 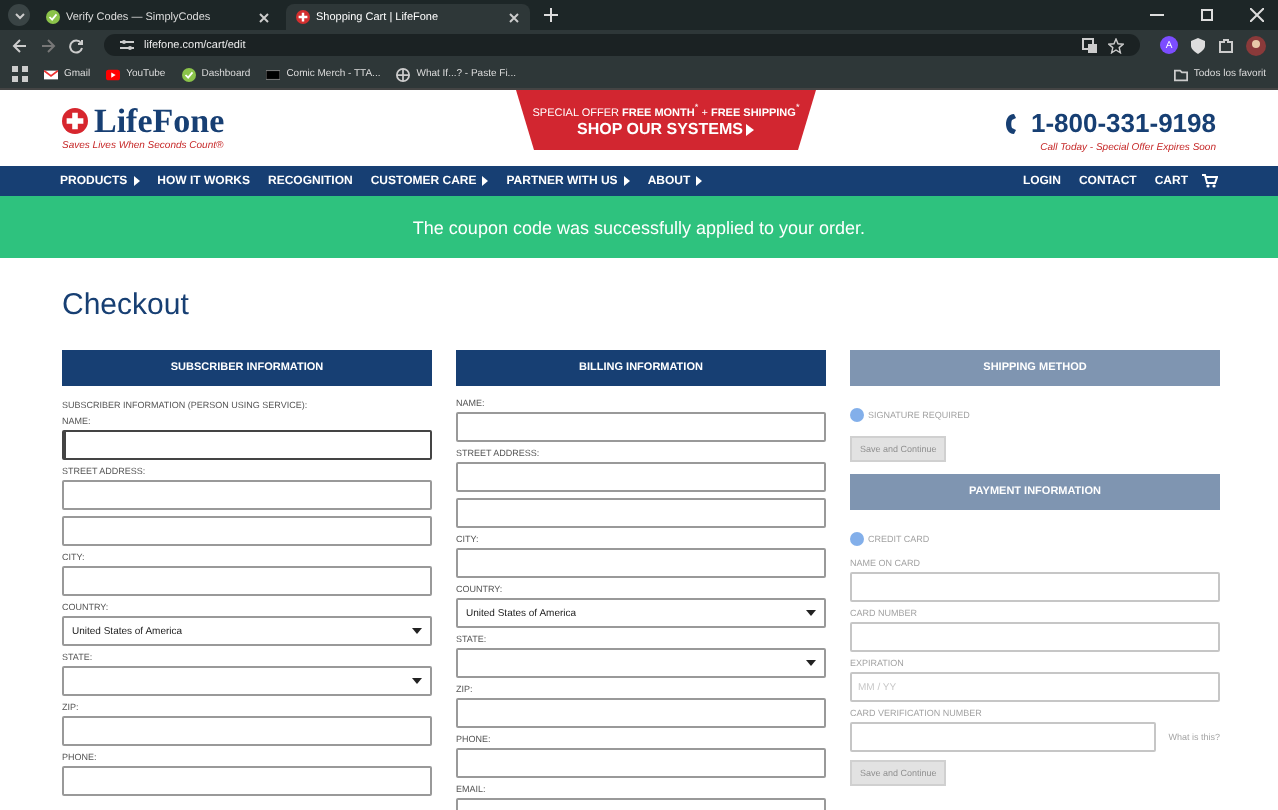 What do you see at coordinates (48, 45) in the screenshot?
I see `forward-icon` at bounding box center [48, 45].